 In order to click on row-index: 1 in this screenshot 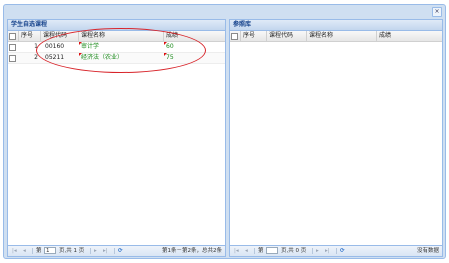, I will do `click(36, 46)`.